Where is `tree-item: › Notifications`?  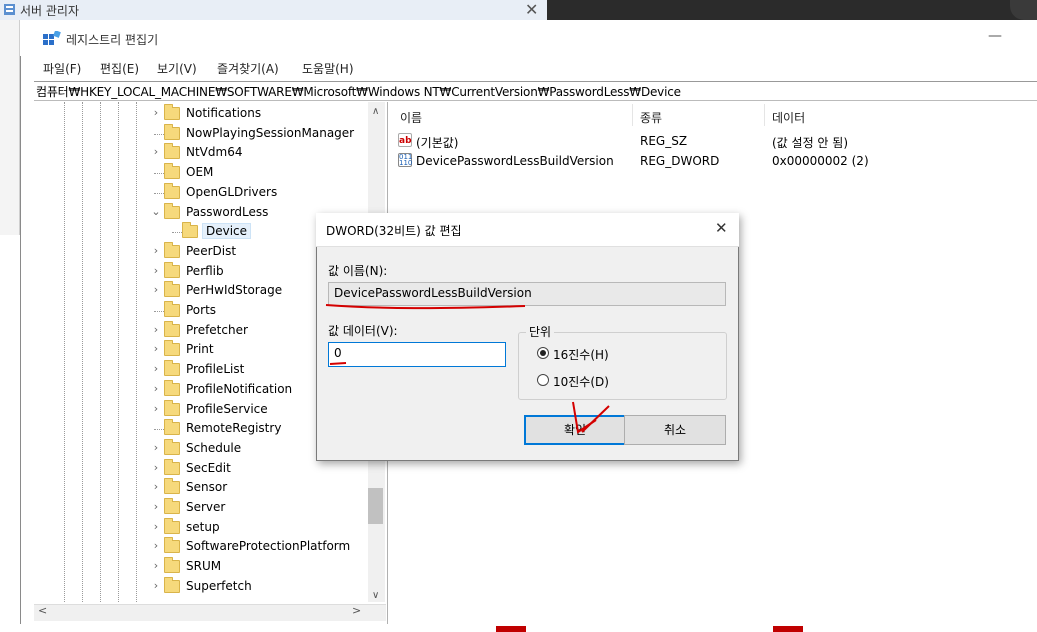 tree-item: › Notifications is located at coordinates (260, 114).